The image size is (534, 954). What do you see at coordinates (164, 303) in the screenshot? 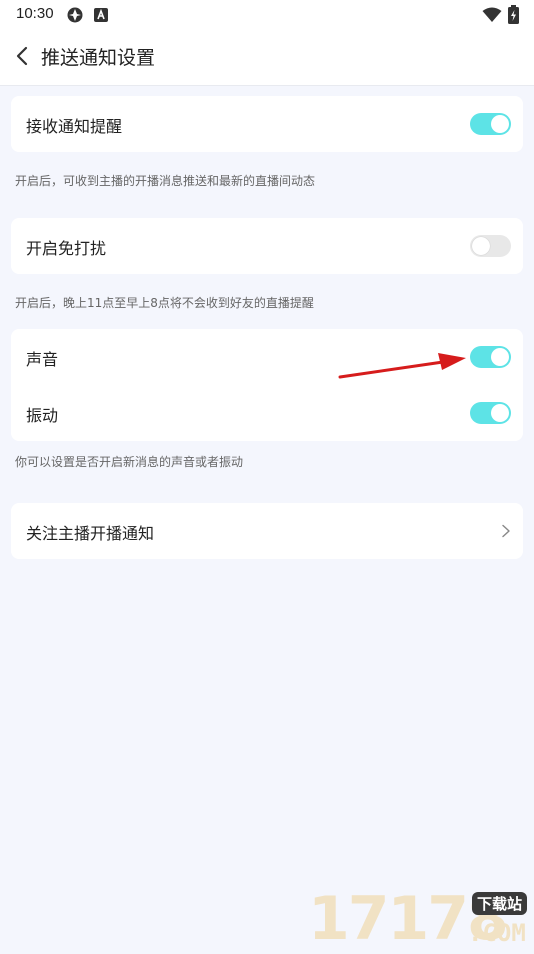
I see `do-not-disturb-hint: 开启后，晚上11点至早上8点将不会收到好友的直播提醒` at bounding box center [164, 303].